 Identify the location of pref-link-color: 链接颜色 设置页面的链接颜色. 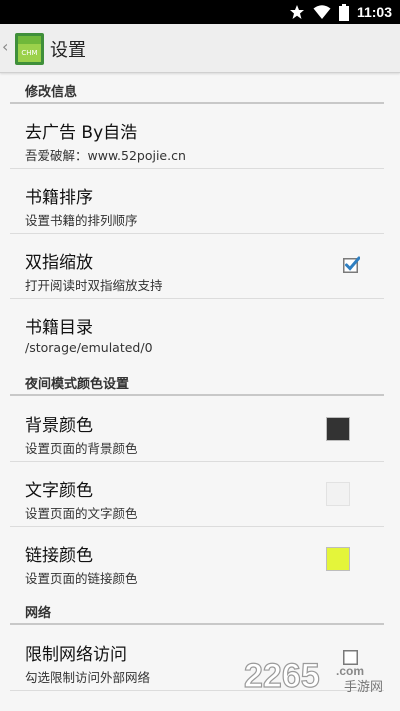
(197, 559).